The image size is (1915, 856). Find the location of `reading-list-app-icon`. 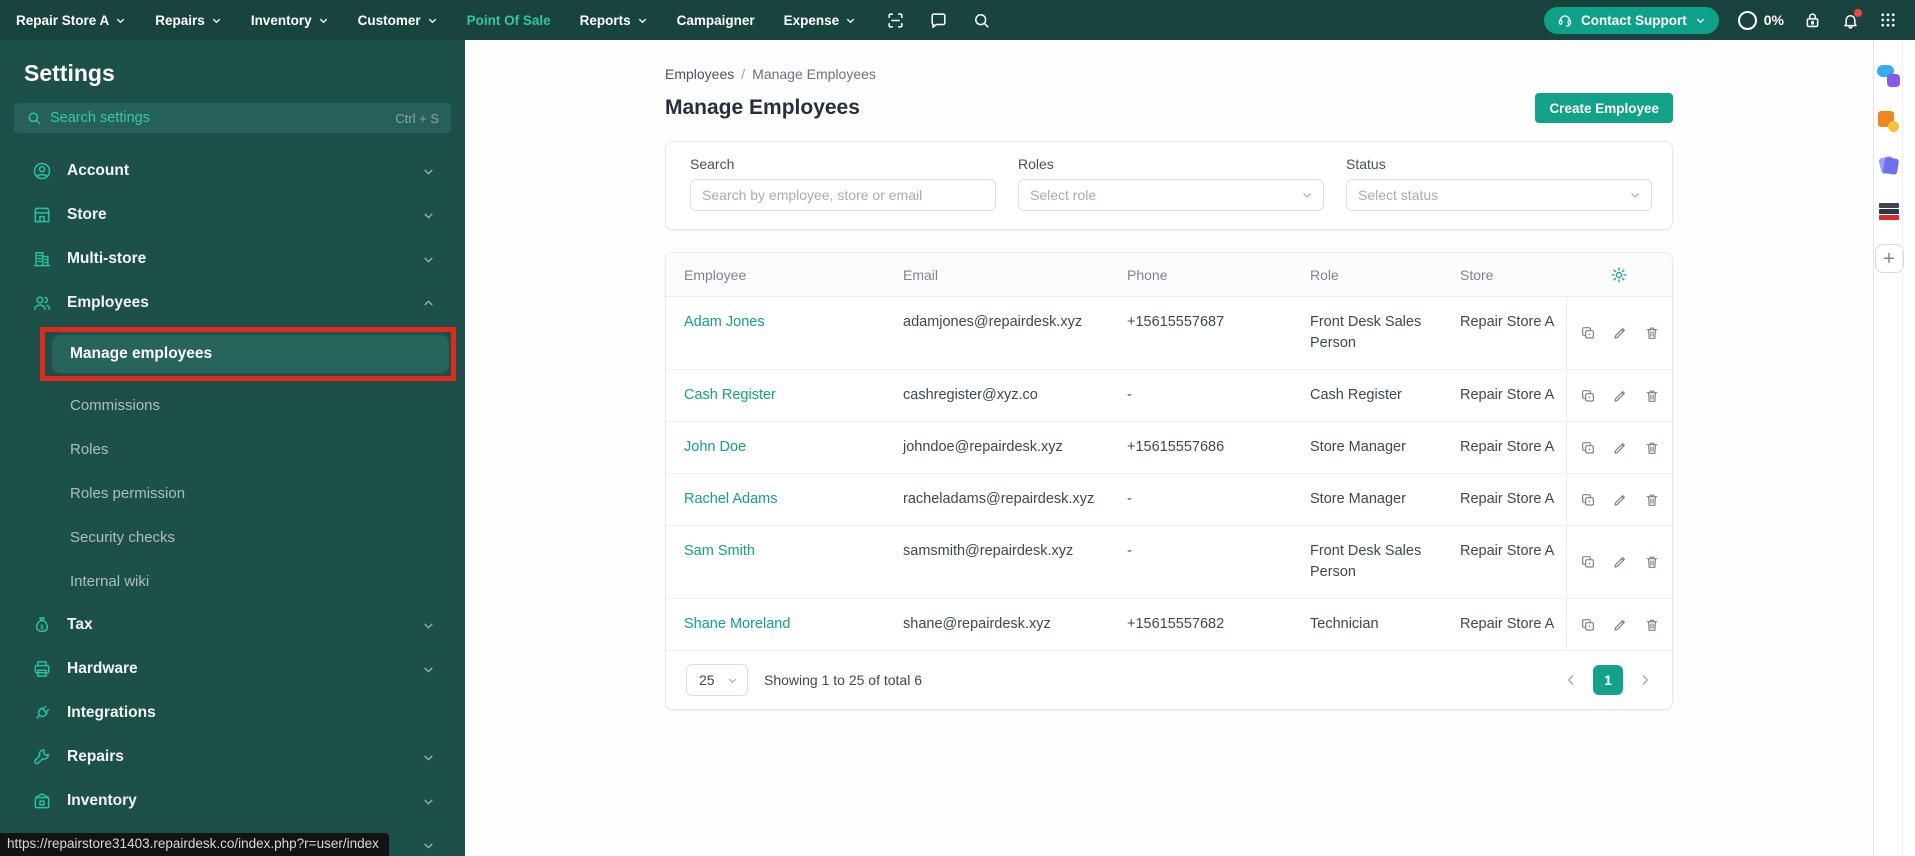

reading-list-app-icon is located at coordinates (1889, 211).